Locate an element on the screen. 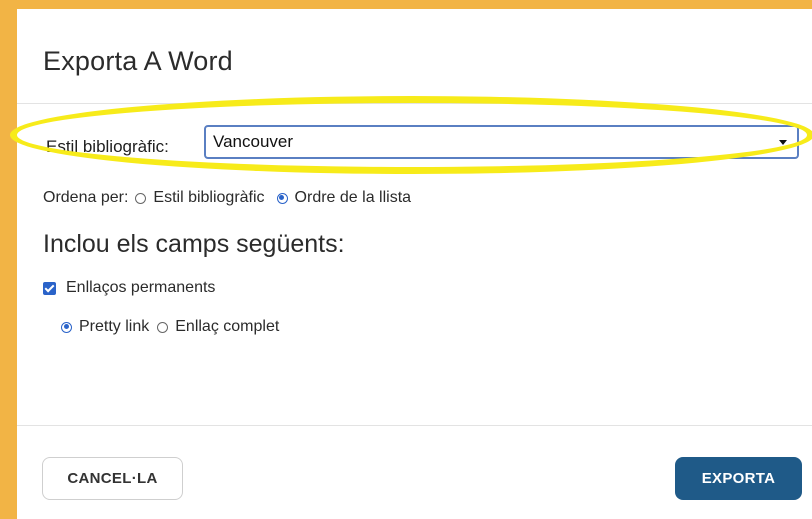  permalinks-label: Enllaços permanents is located at coordinates (141, 287).